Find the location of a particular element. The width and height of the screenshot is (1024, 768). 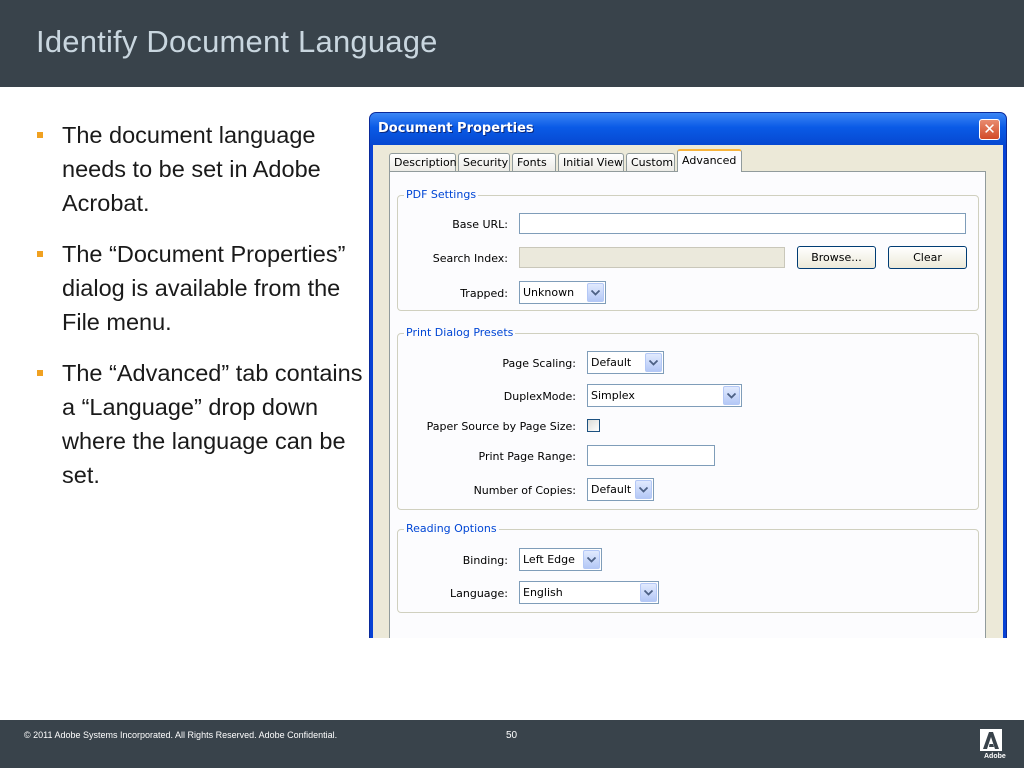

tab-fonts: Fonts is located at coordinates (534, 162).